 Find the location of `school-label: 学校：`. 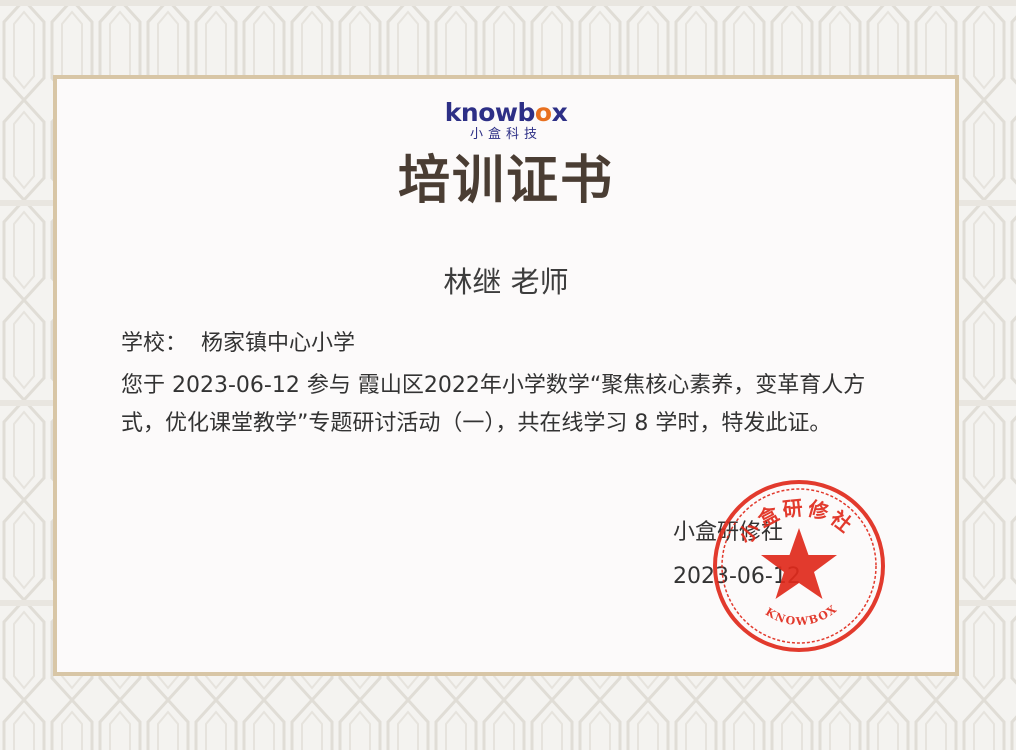

school-label: 学校： is located at coordinates (154, 343).